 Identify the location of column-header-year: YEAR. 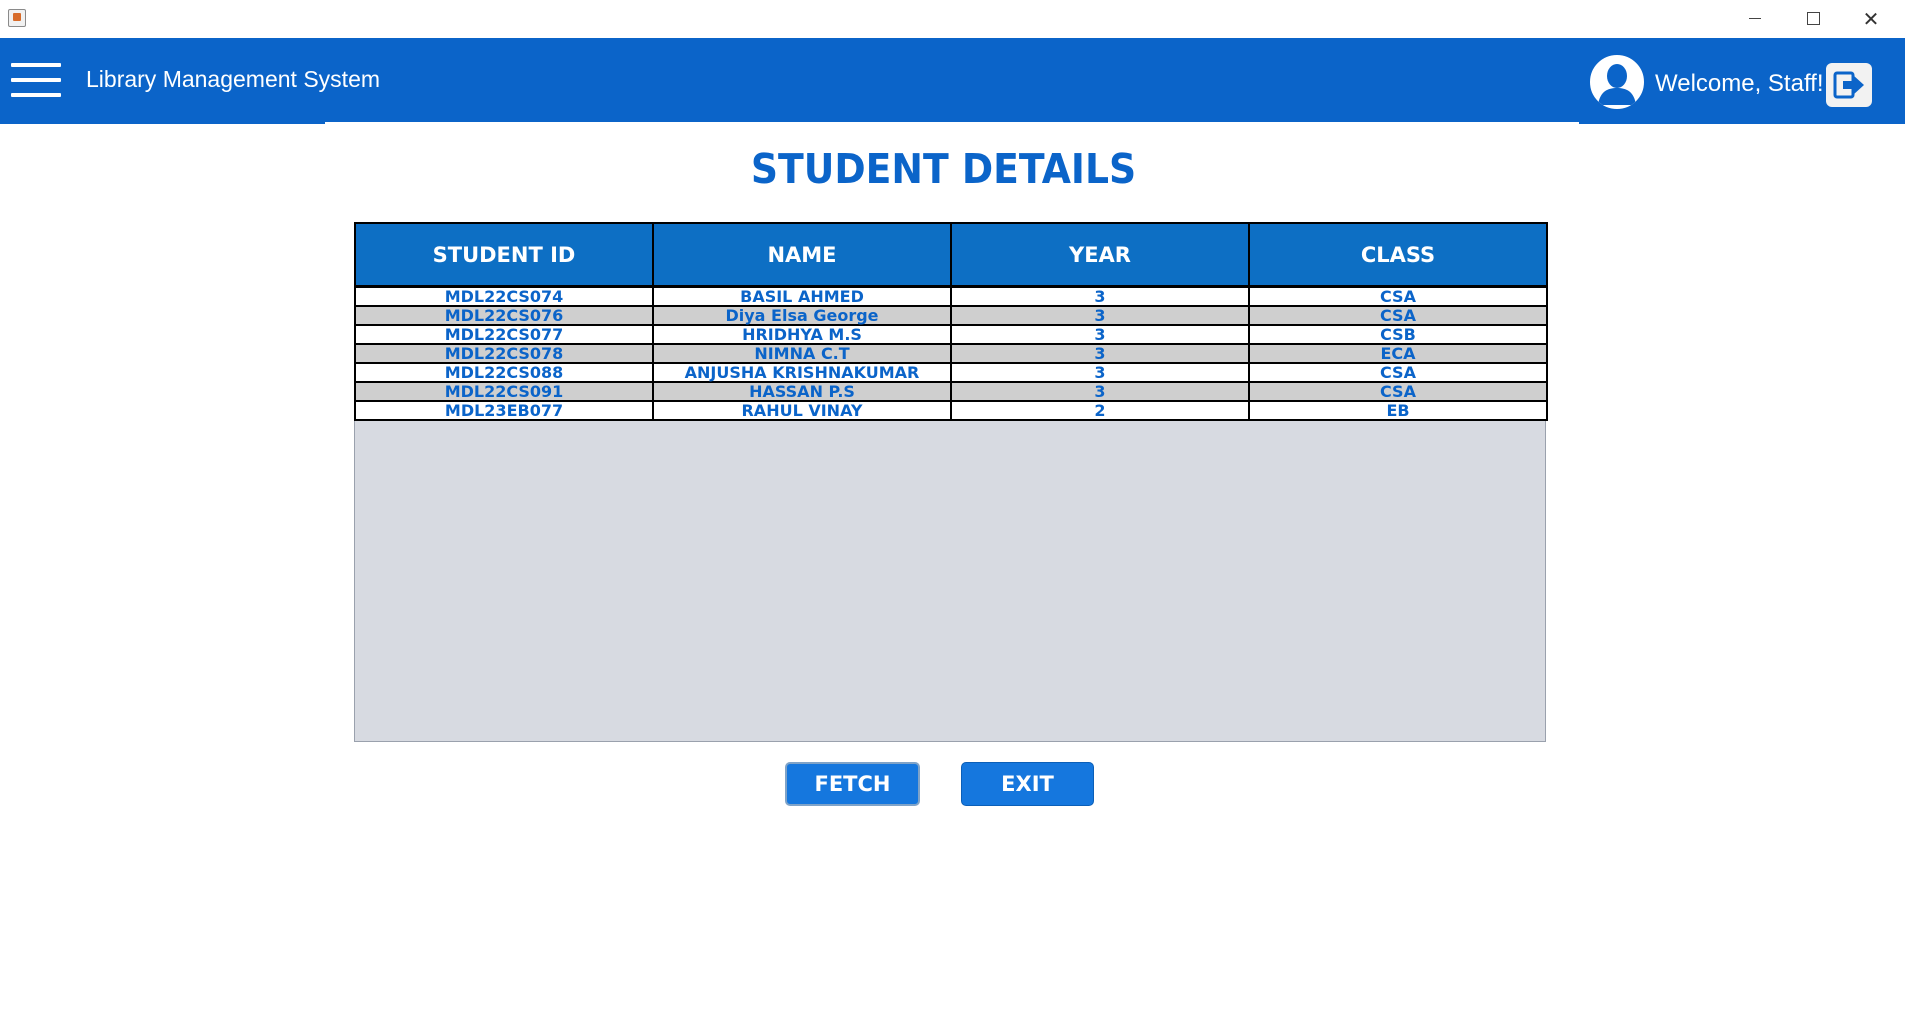
(1100, 255).